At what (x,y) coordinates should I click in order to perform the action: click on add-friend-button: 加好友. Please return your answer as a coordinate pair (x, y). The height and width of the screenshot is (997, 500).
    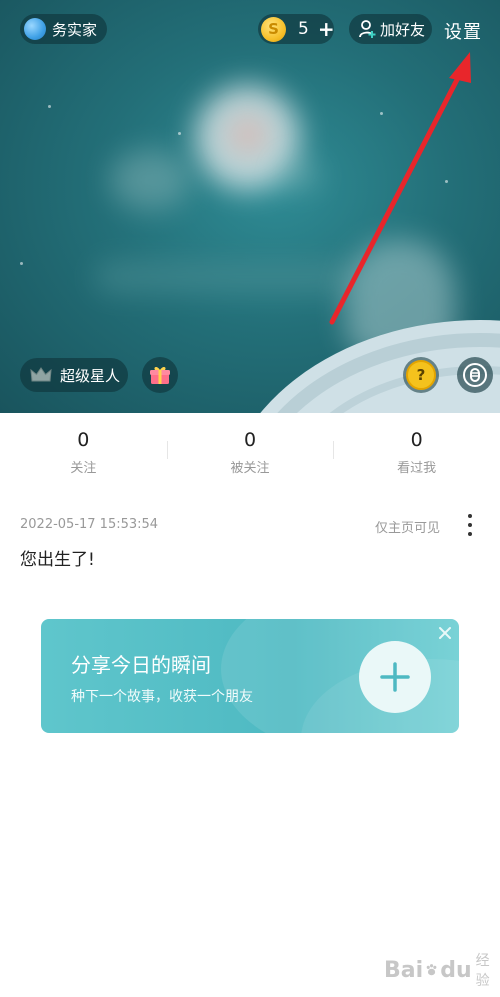
    Looking at the image, I should click on (390, 29).